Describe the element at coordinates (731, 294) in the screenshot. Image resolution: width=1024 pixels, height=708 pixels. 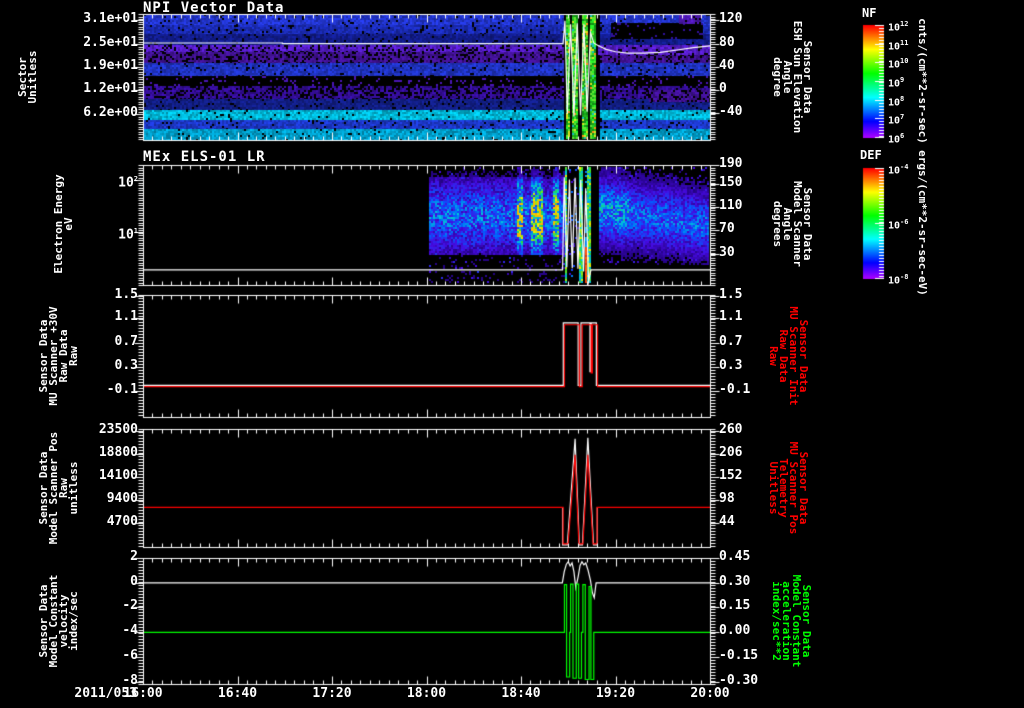
I see `p3-right-tick-label: 1.5` at that location.